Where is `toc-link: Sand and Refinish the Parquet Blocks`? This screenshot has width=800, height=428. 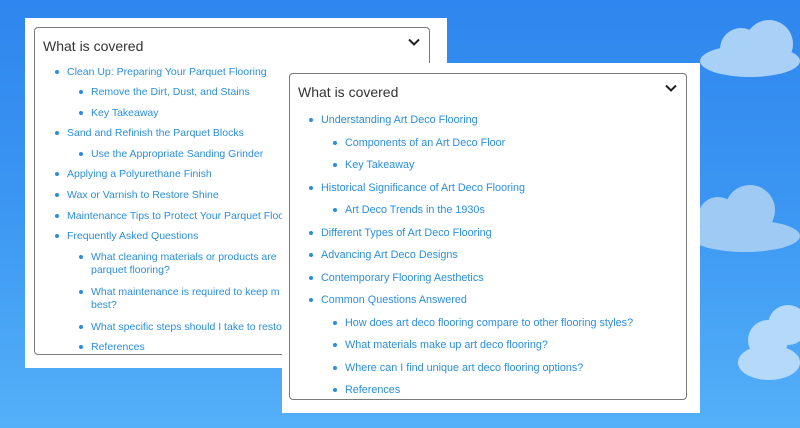
toc-link: Sand and Refinish the Parquet Blocks is located at coordinates (149, 133).